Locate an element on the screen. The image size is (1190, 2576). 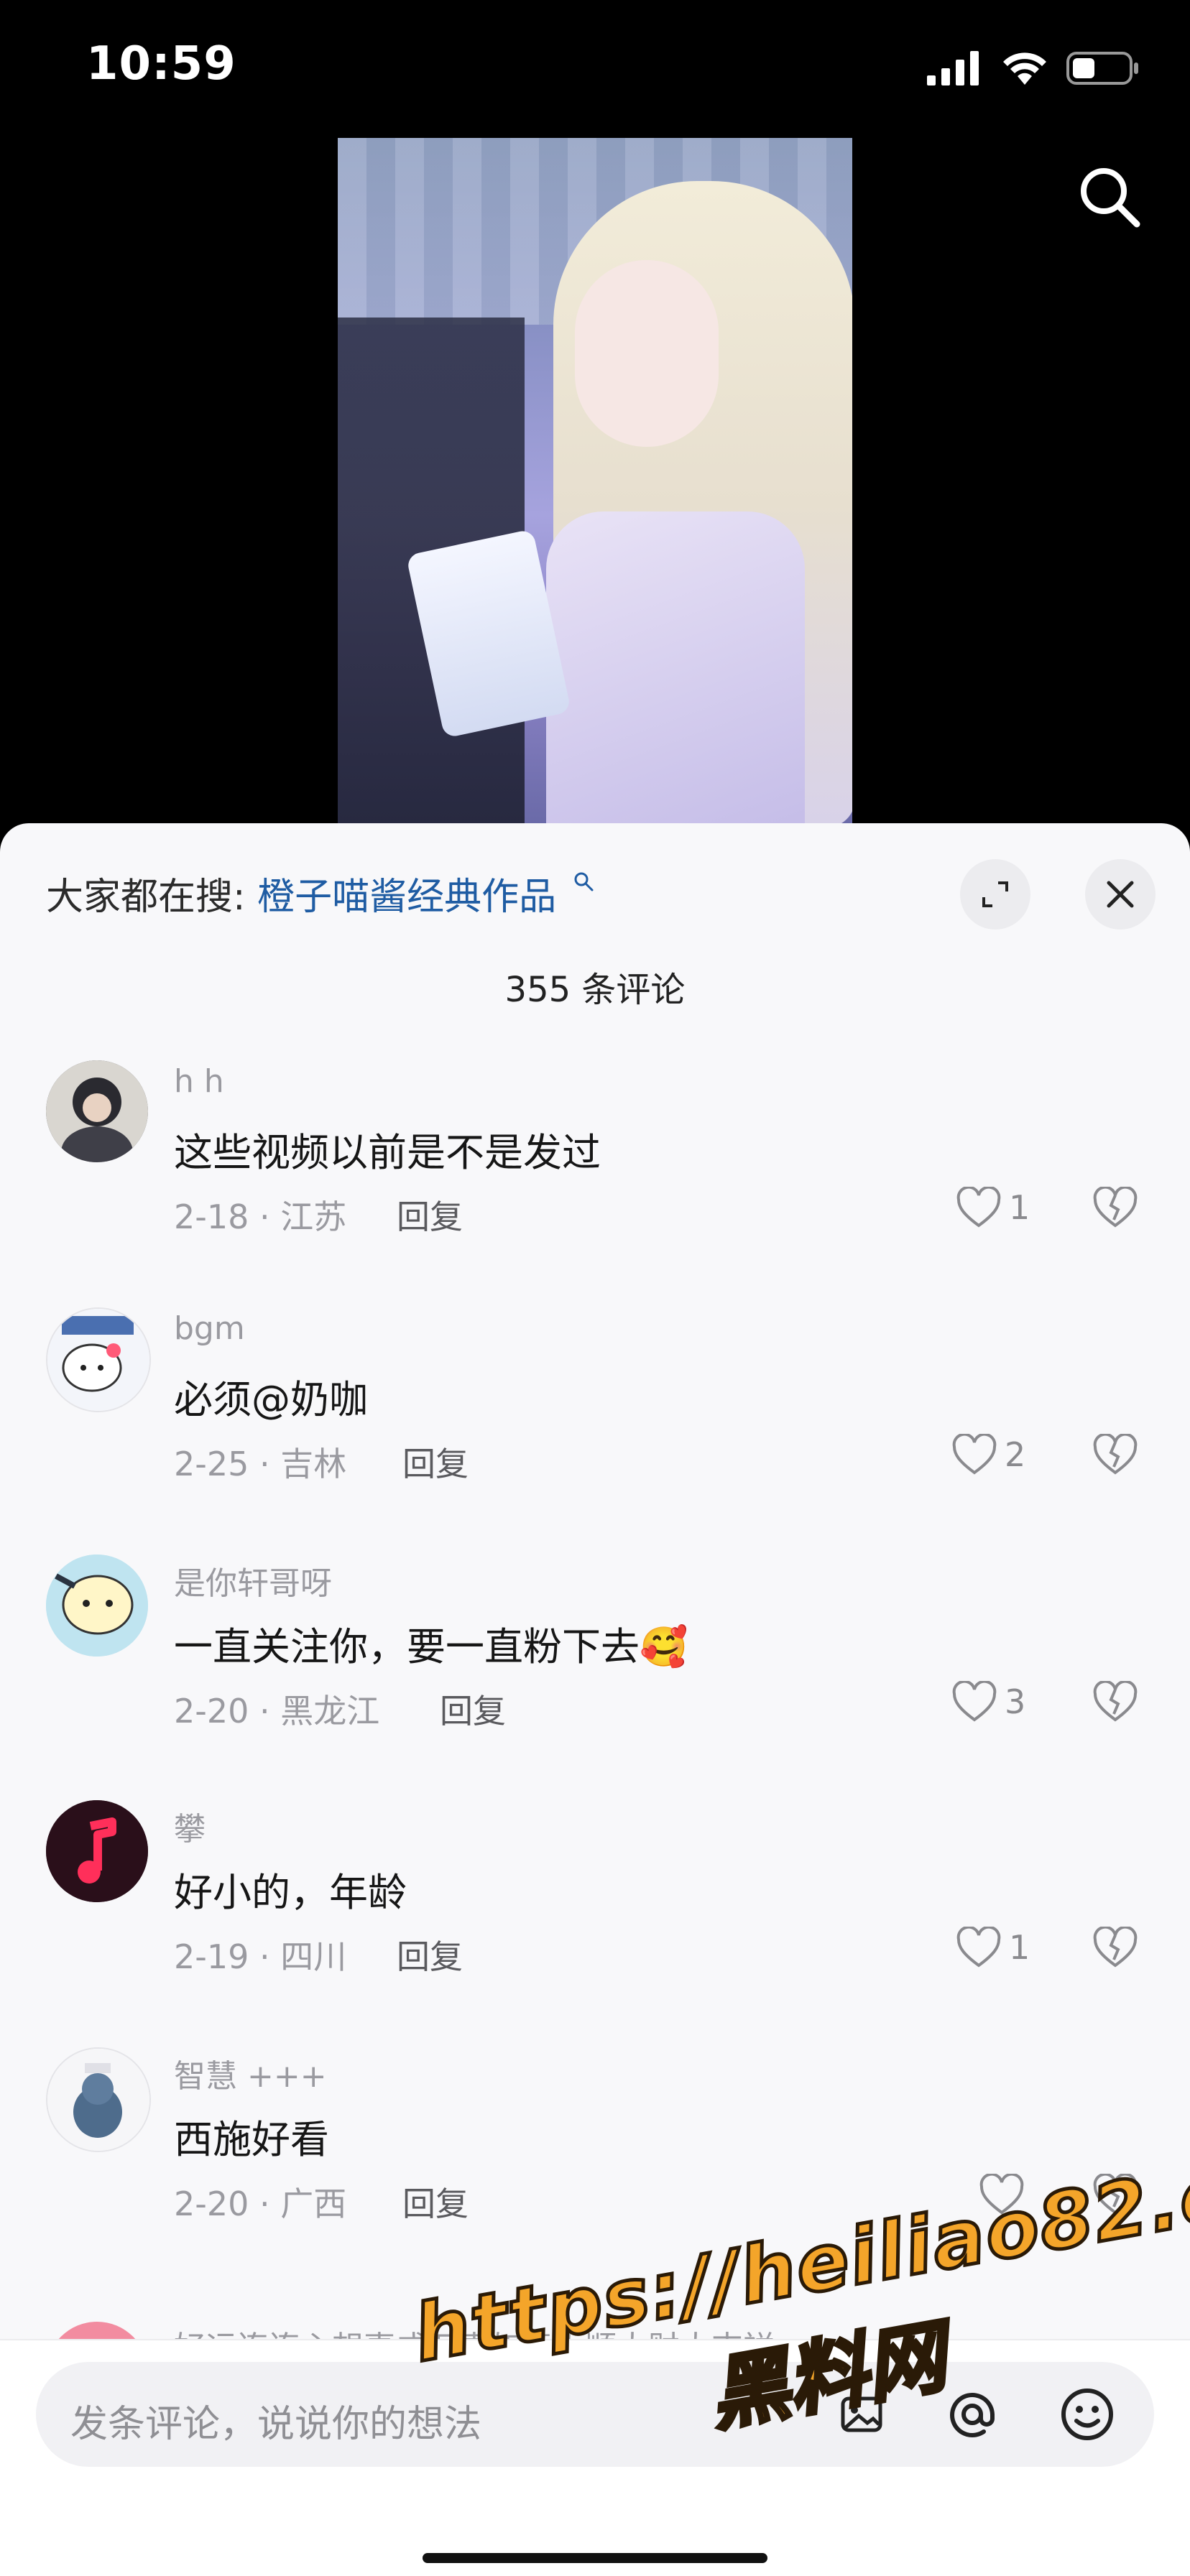
username: 是你轩哥呀 is located at coordinates (253, 1580).